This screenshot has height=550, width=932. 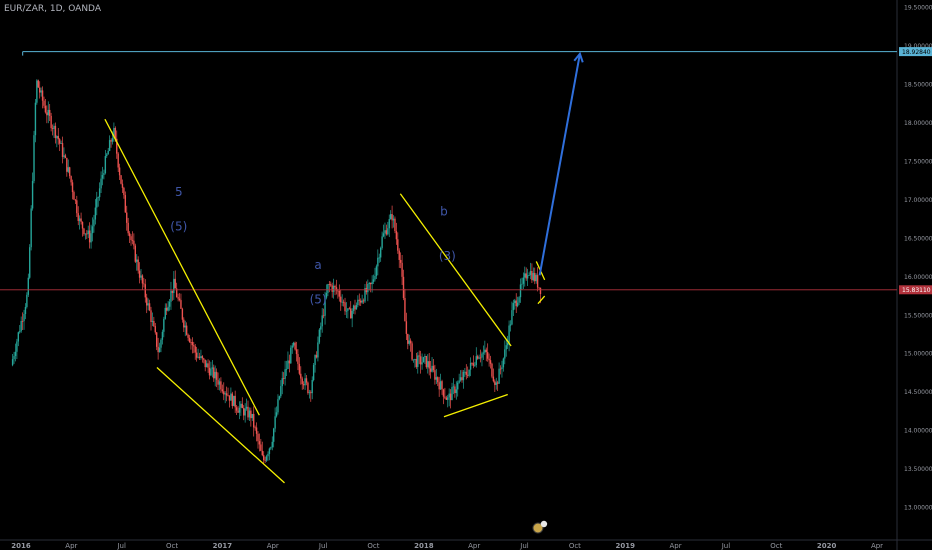 What do you see at coordinates (474, 546) in the screenshot?
I see `x-tick-label: Apr` at bounding box center [474, 546].